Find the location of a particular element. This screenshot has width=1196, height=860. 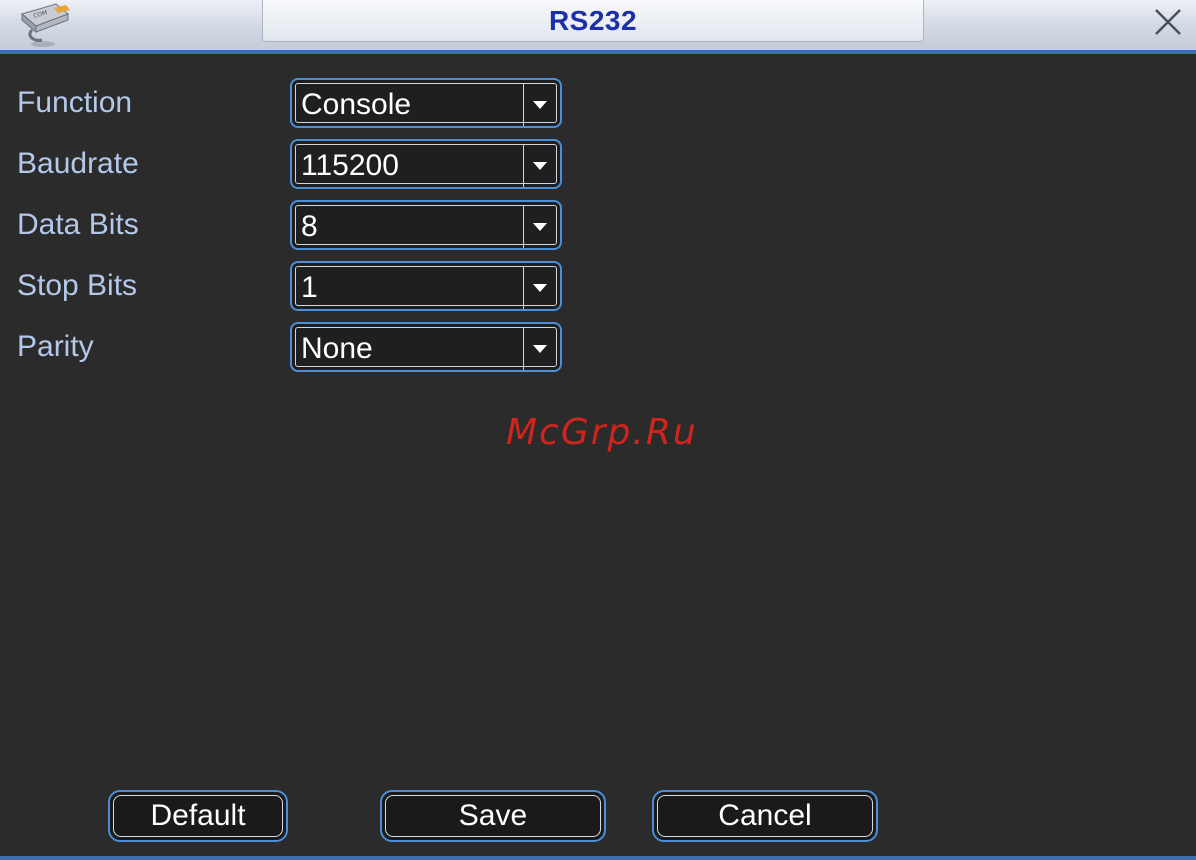

default-button: Default is located at coordinates (198, 816).